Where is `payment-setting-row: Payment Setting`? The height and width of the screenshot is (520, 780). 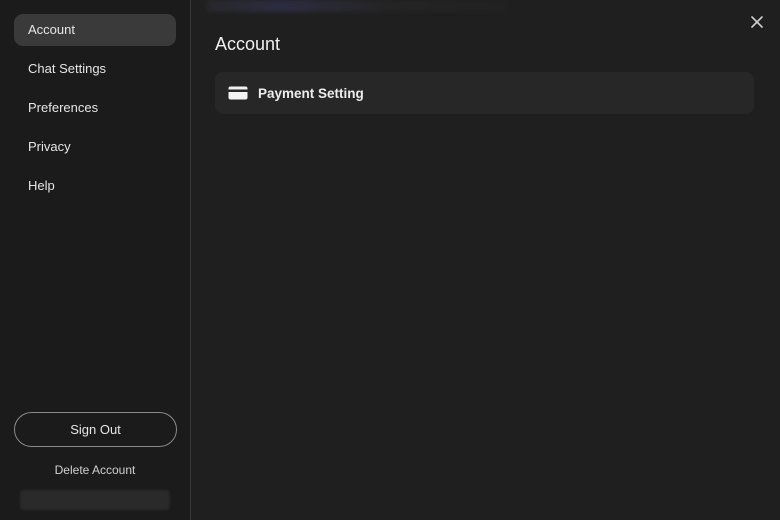
payment-setting-row: Payment Setting is located at coordinates (484, 93).